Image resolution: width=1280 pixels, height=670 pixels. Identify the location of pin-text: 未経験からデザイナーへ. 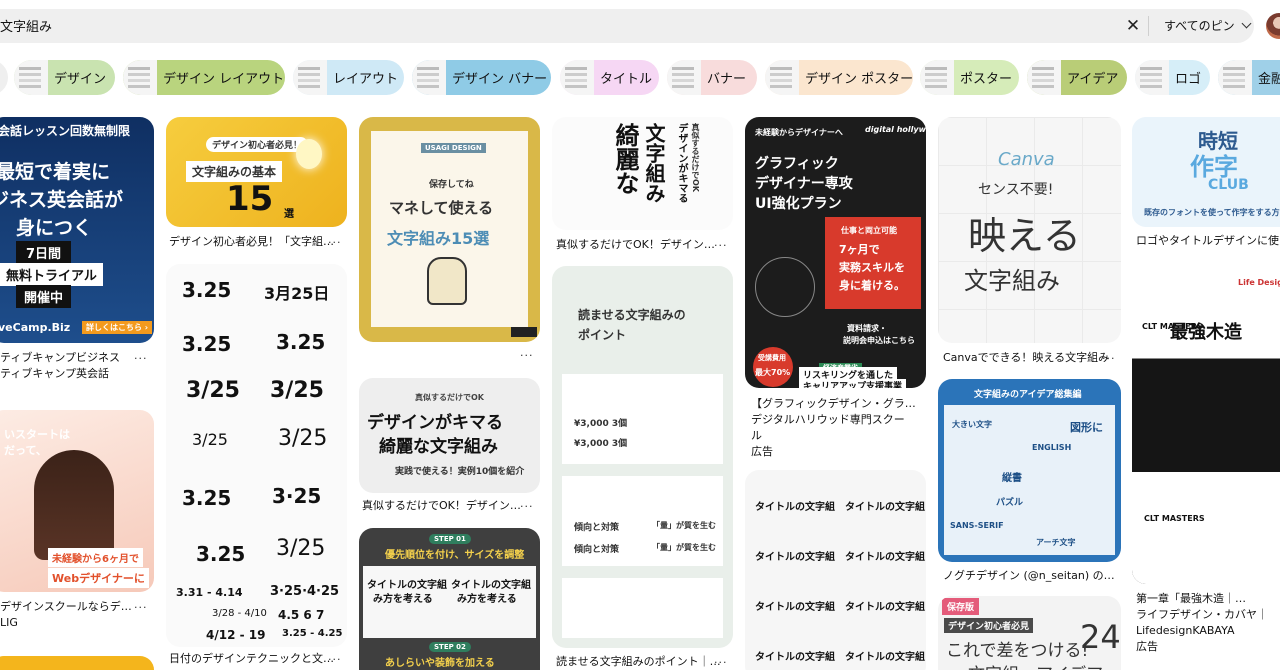
(799, 132).